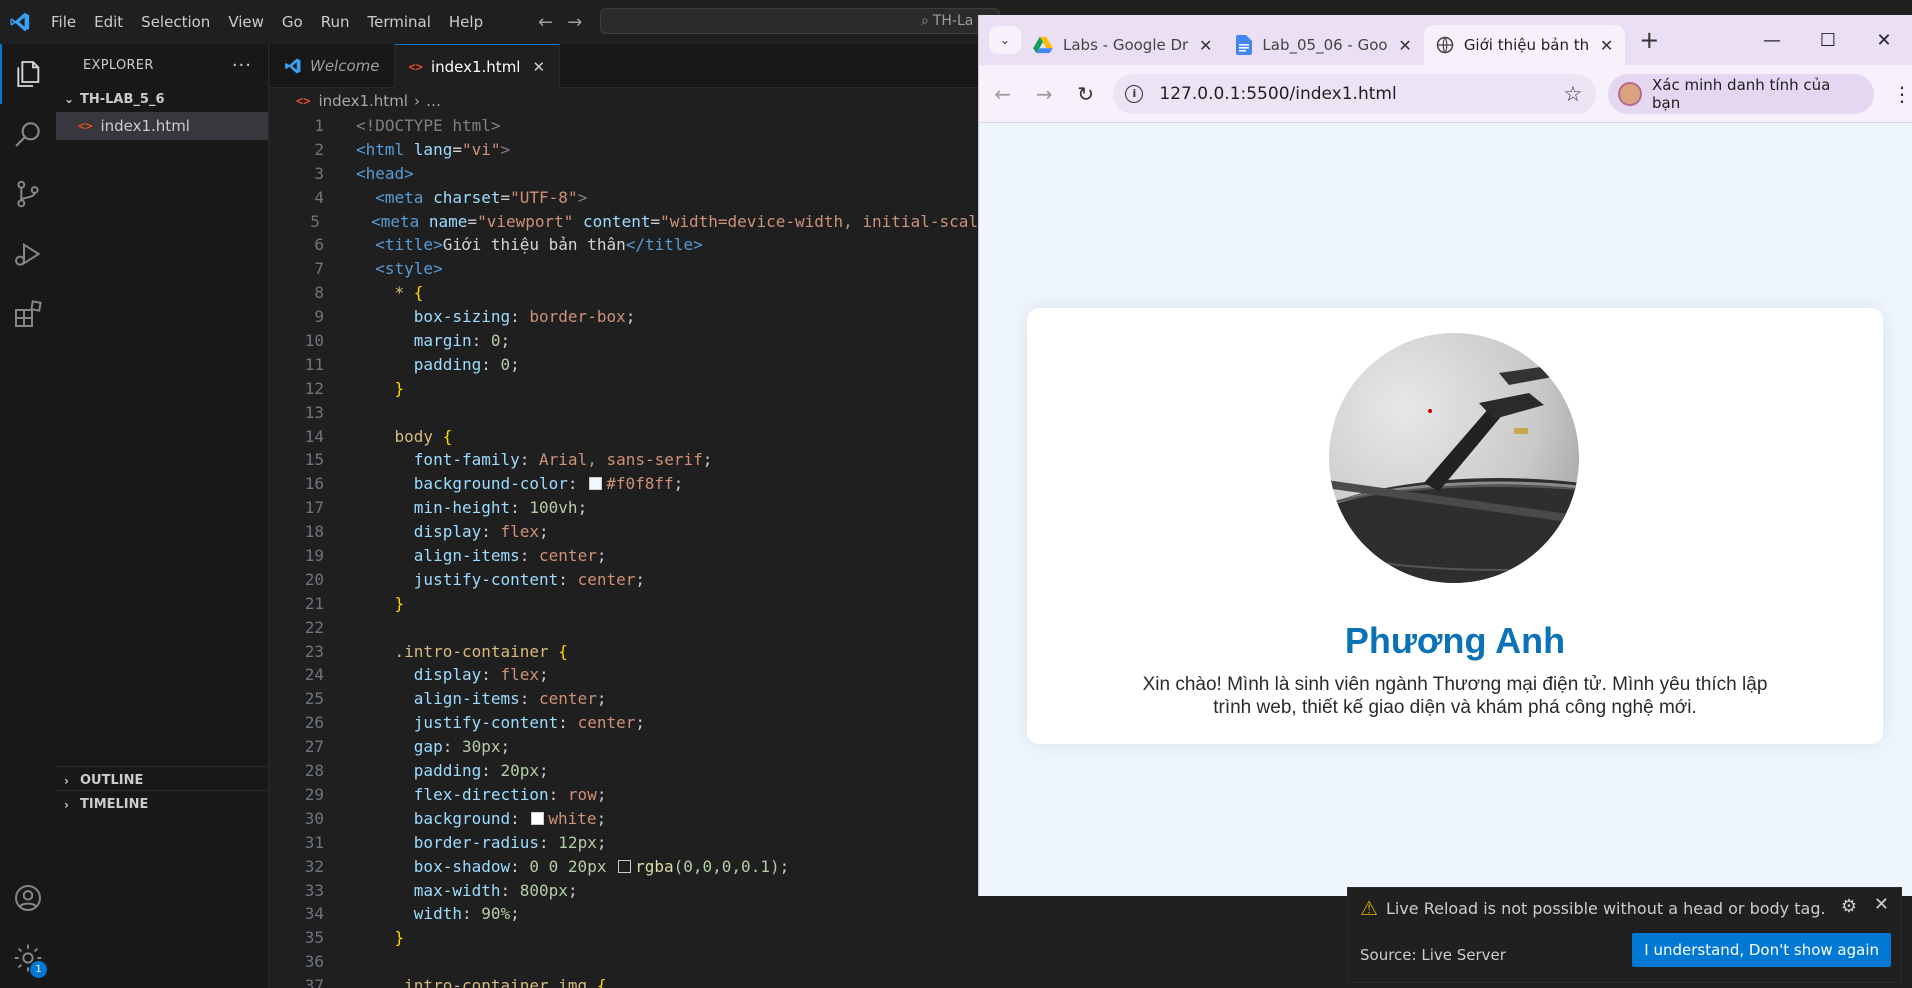 Image resolution: width=1912 pixels, height=988 pixels. What do you see at coordinates (335, 22) in the screenshot?
I see `menu-run: Run` at bounding box center [335, 22].